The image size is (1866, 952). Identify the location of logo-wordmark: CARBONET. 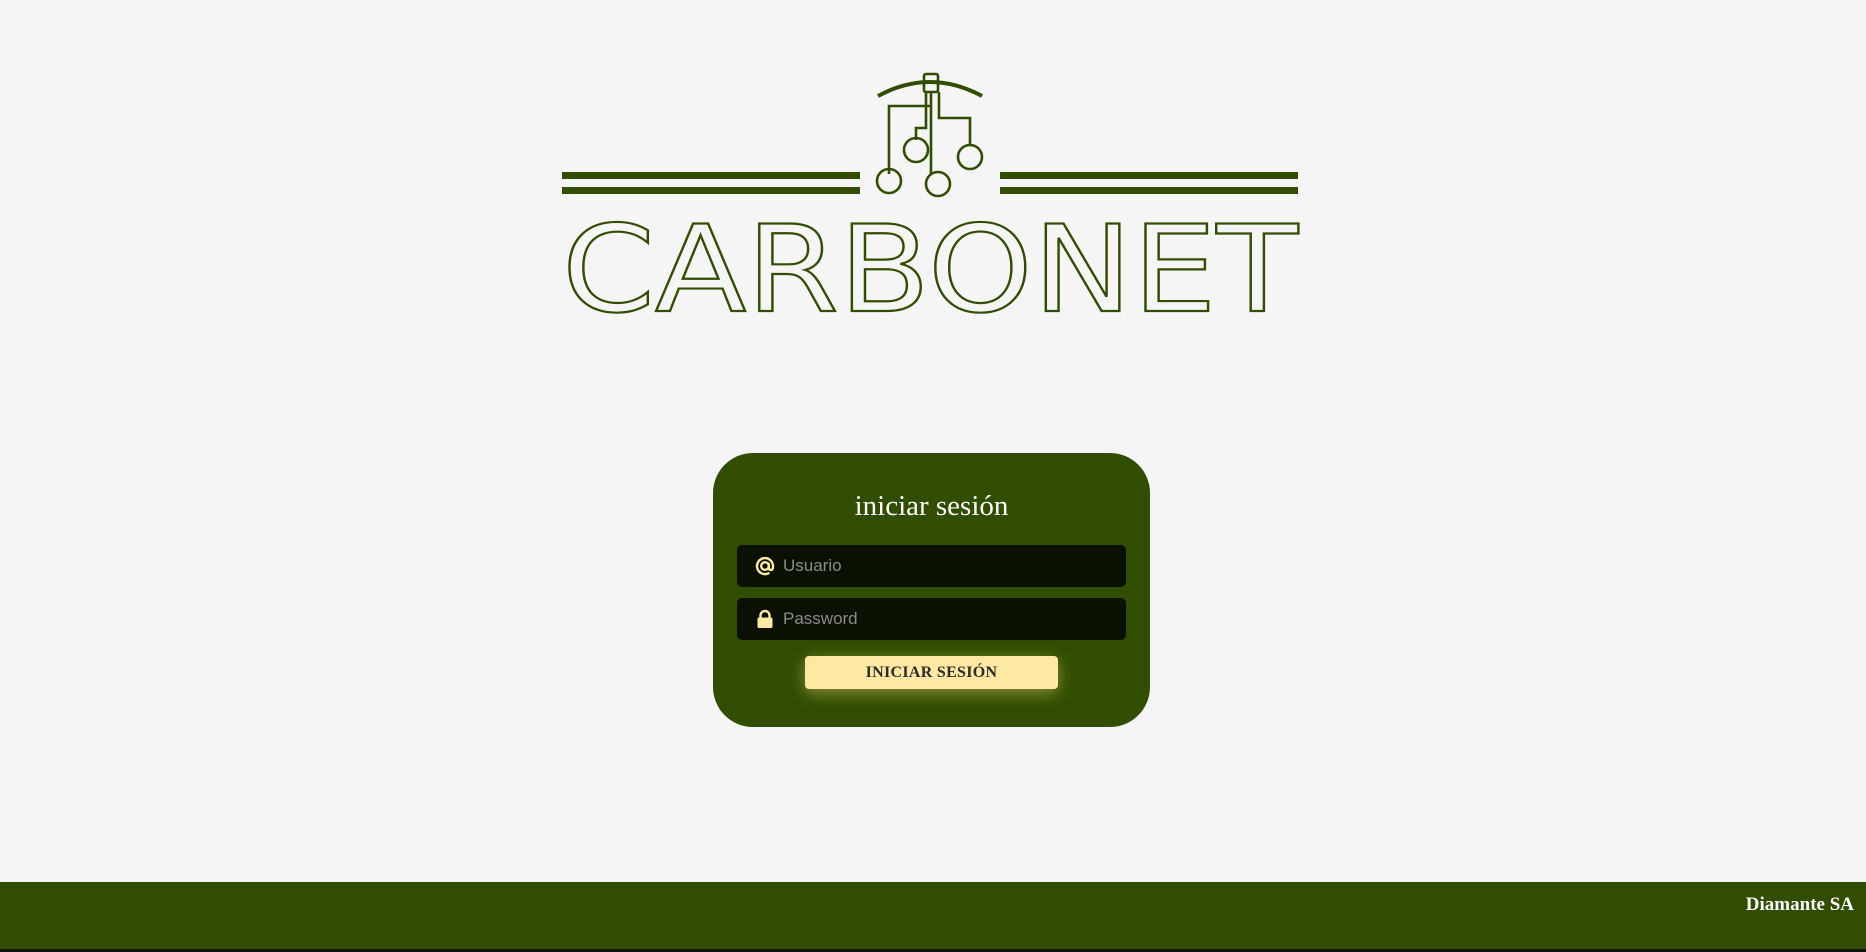
(930, 260).